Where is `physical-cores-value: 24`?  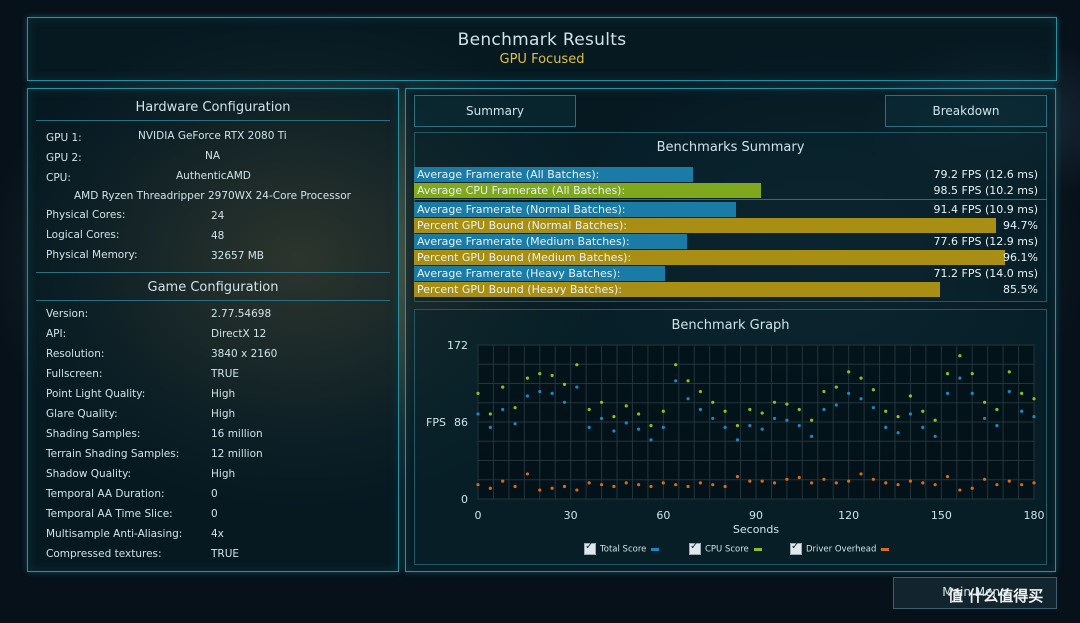 physical-cores-value: 24 is located at coordinates (218, 216).